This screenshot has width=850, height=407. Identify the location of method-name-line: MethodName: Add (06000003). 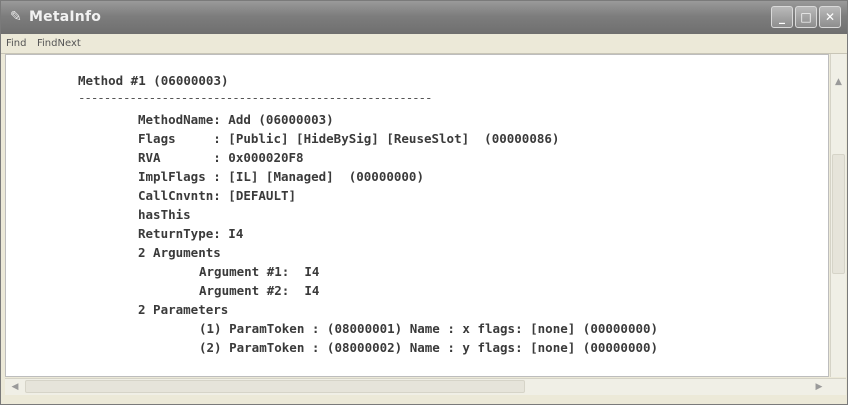
(236, 119).